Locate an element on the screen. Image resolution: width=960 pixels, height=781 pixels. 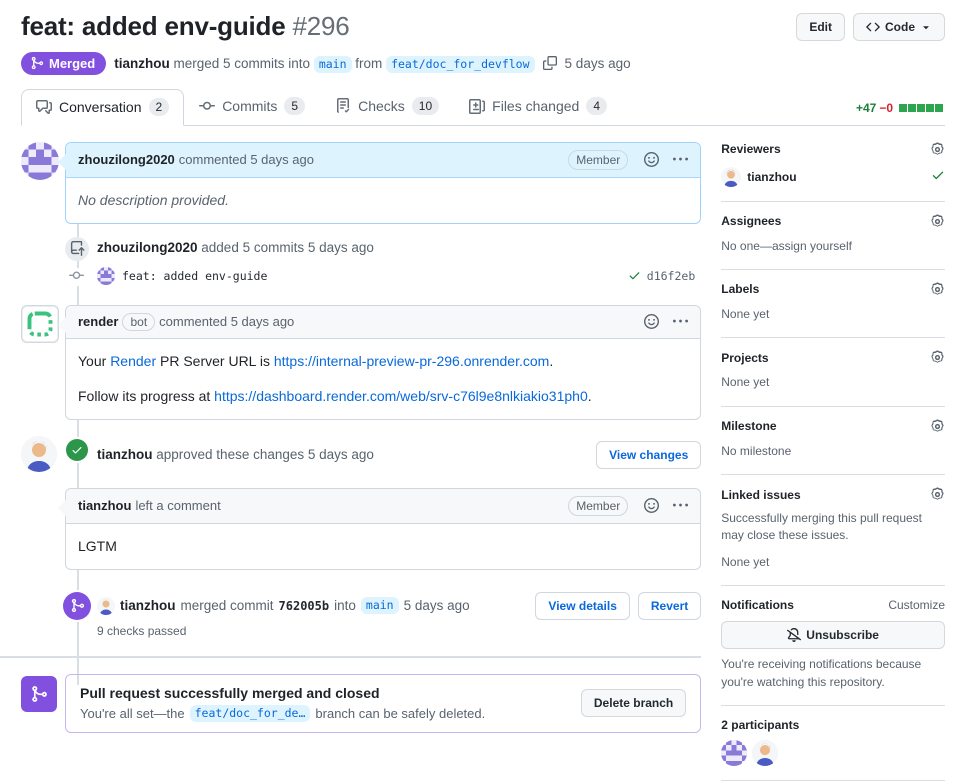
reviewer-avatar is located at coordinates (731, 177).